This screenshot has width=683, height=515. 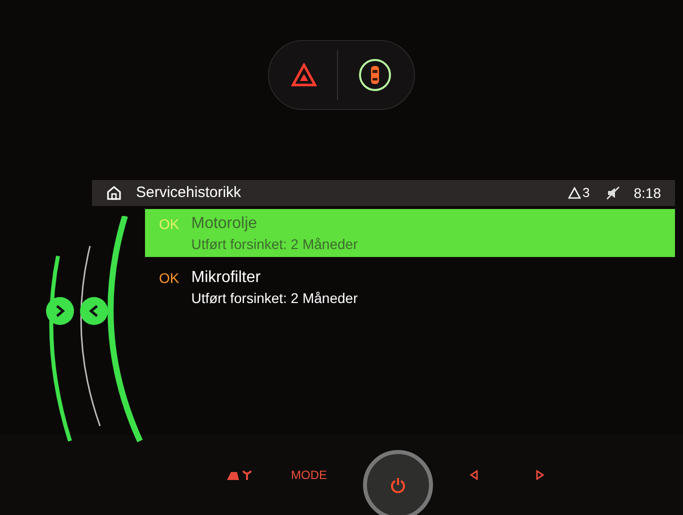 I want to click on service-title: Mikrofilter, so click(x=226, y=278).